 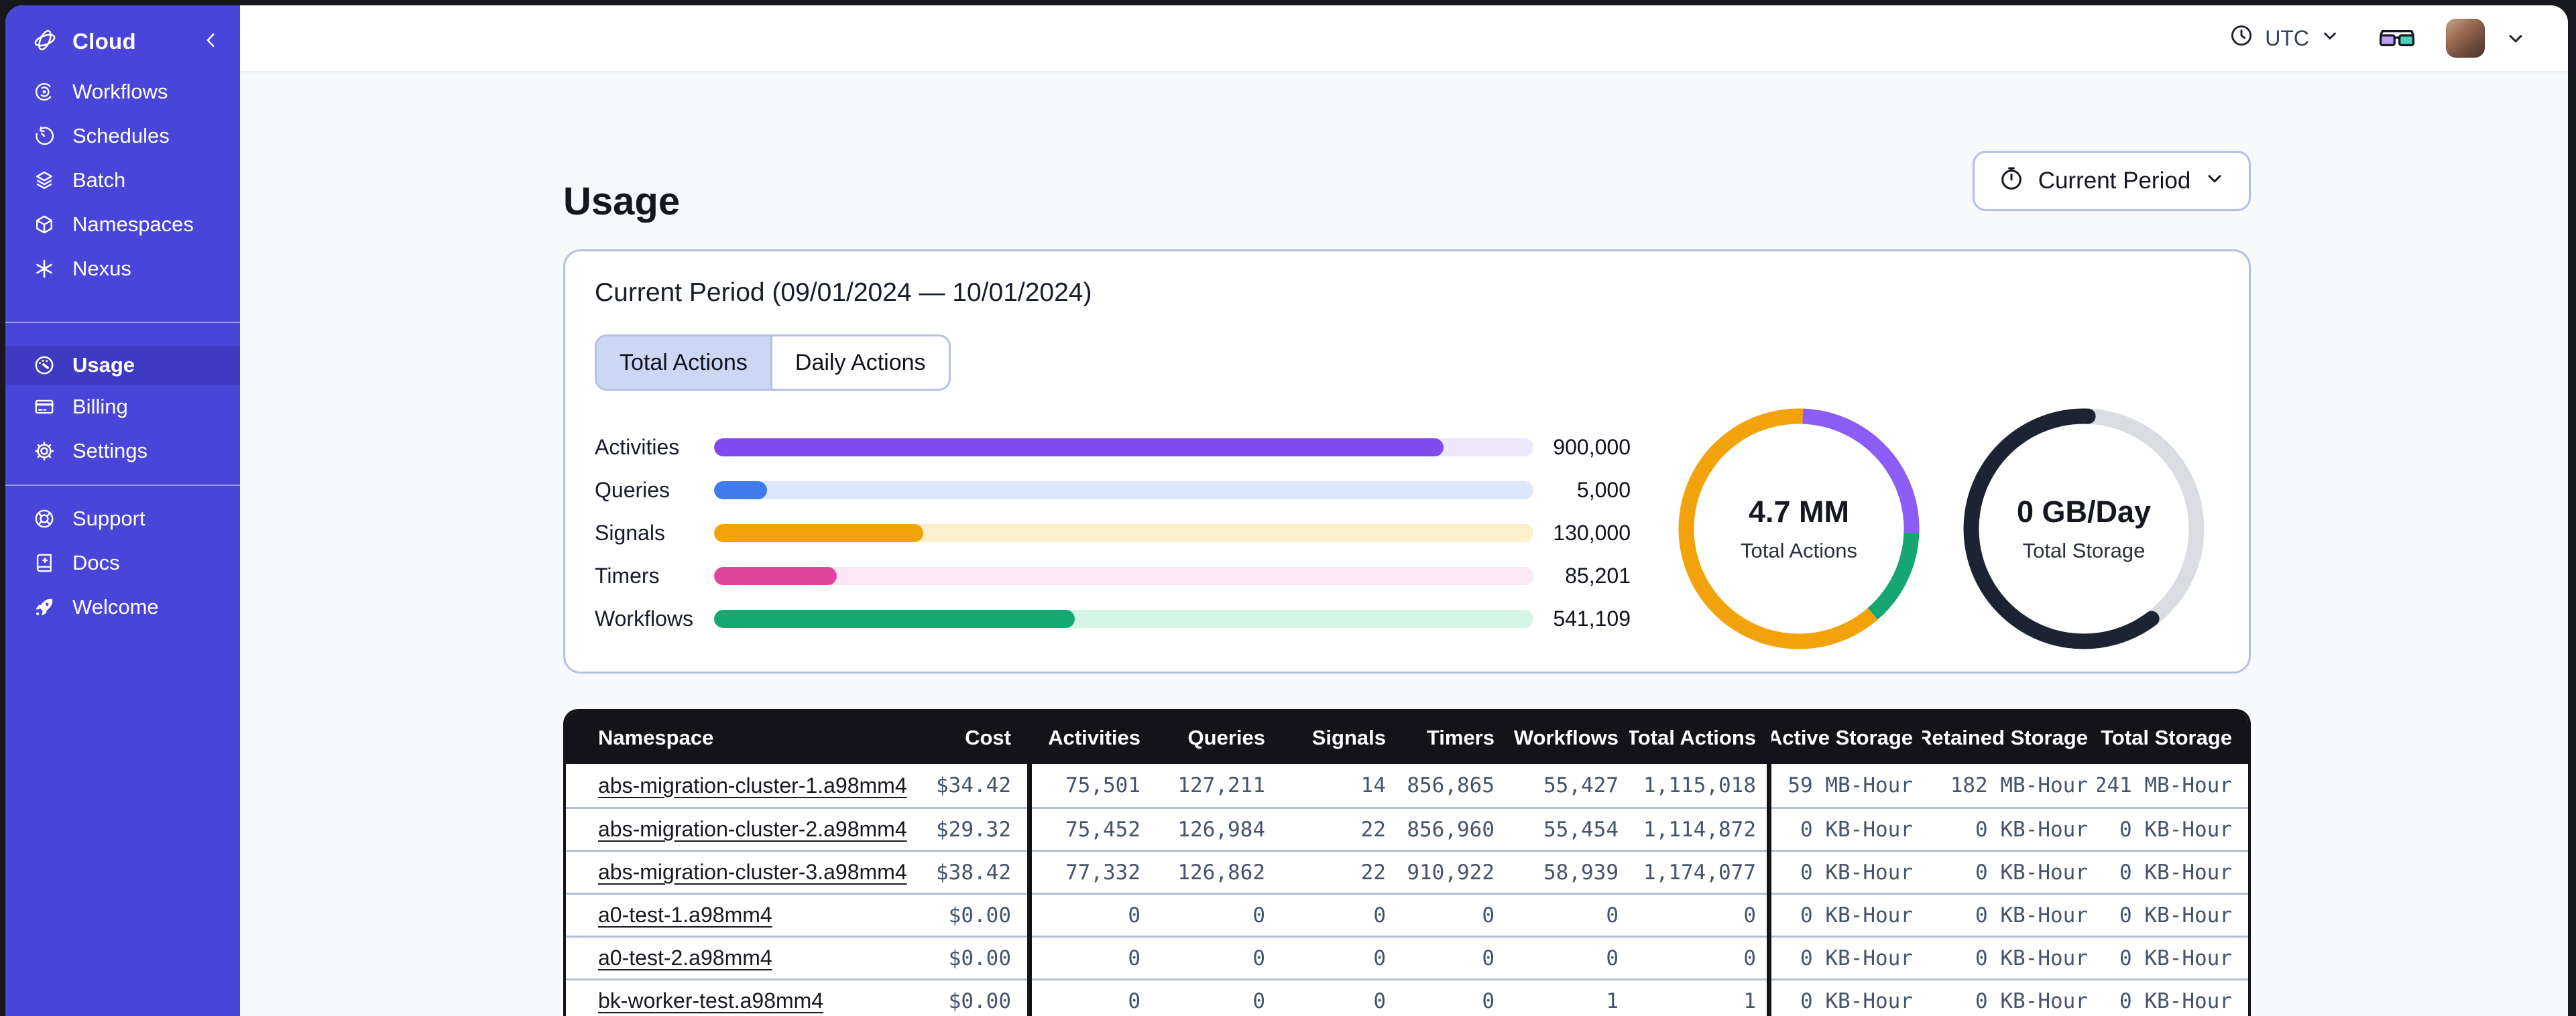 I want to click on sidebar-nav-footer: Support Docs Welcome, so click(x=122, y=563).